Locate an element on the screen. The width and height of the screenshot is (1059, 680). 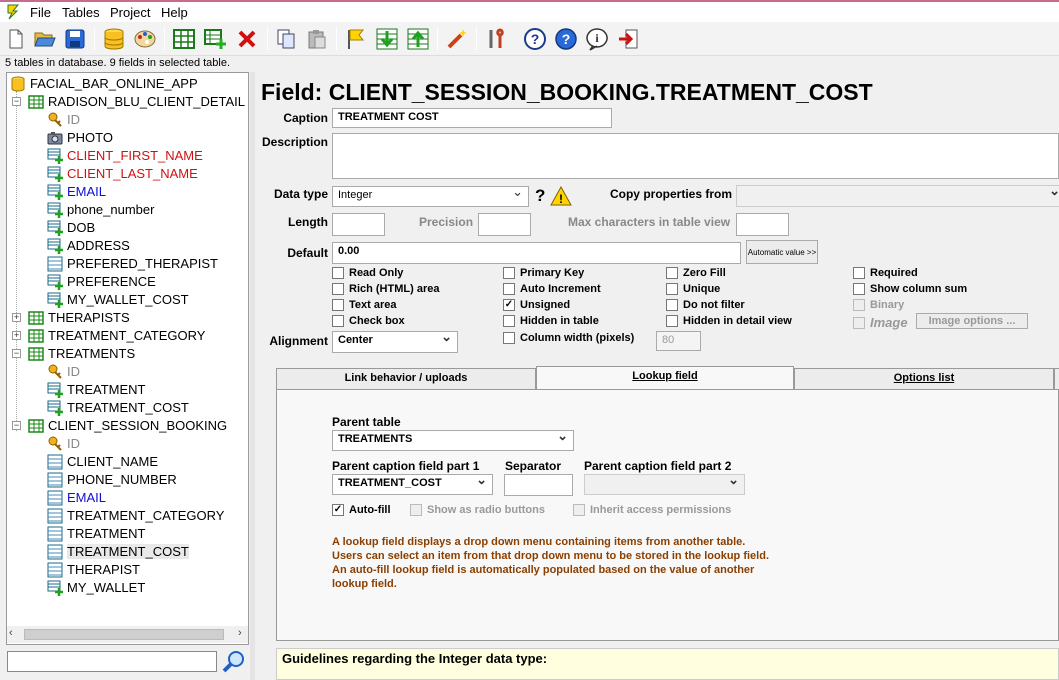
maxchars-input is located at coordinates (762, 224).